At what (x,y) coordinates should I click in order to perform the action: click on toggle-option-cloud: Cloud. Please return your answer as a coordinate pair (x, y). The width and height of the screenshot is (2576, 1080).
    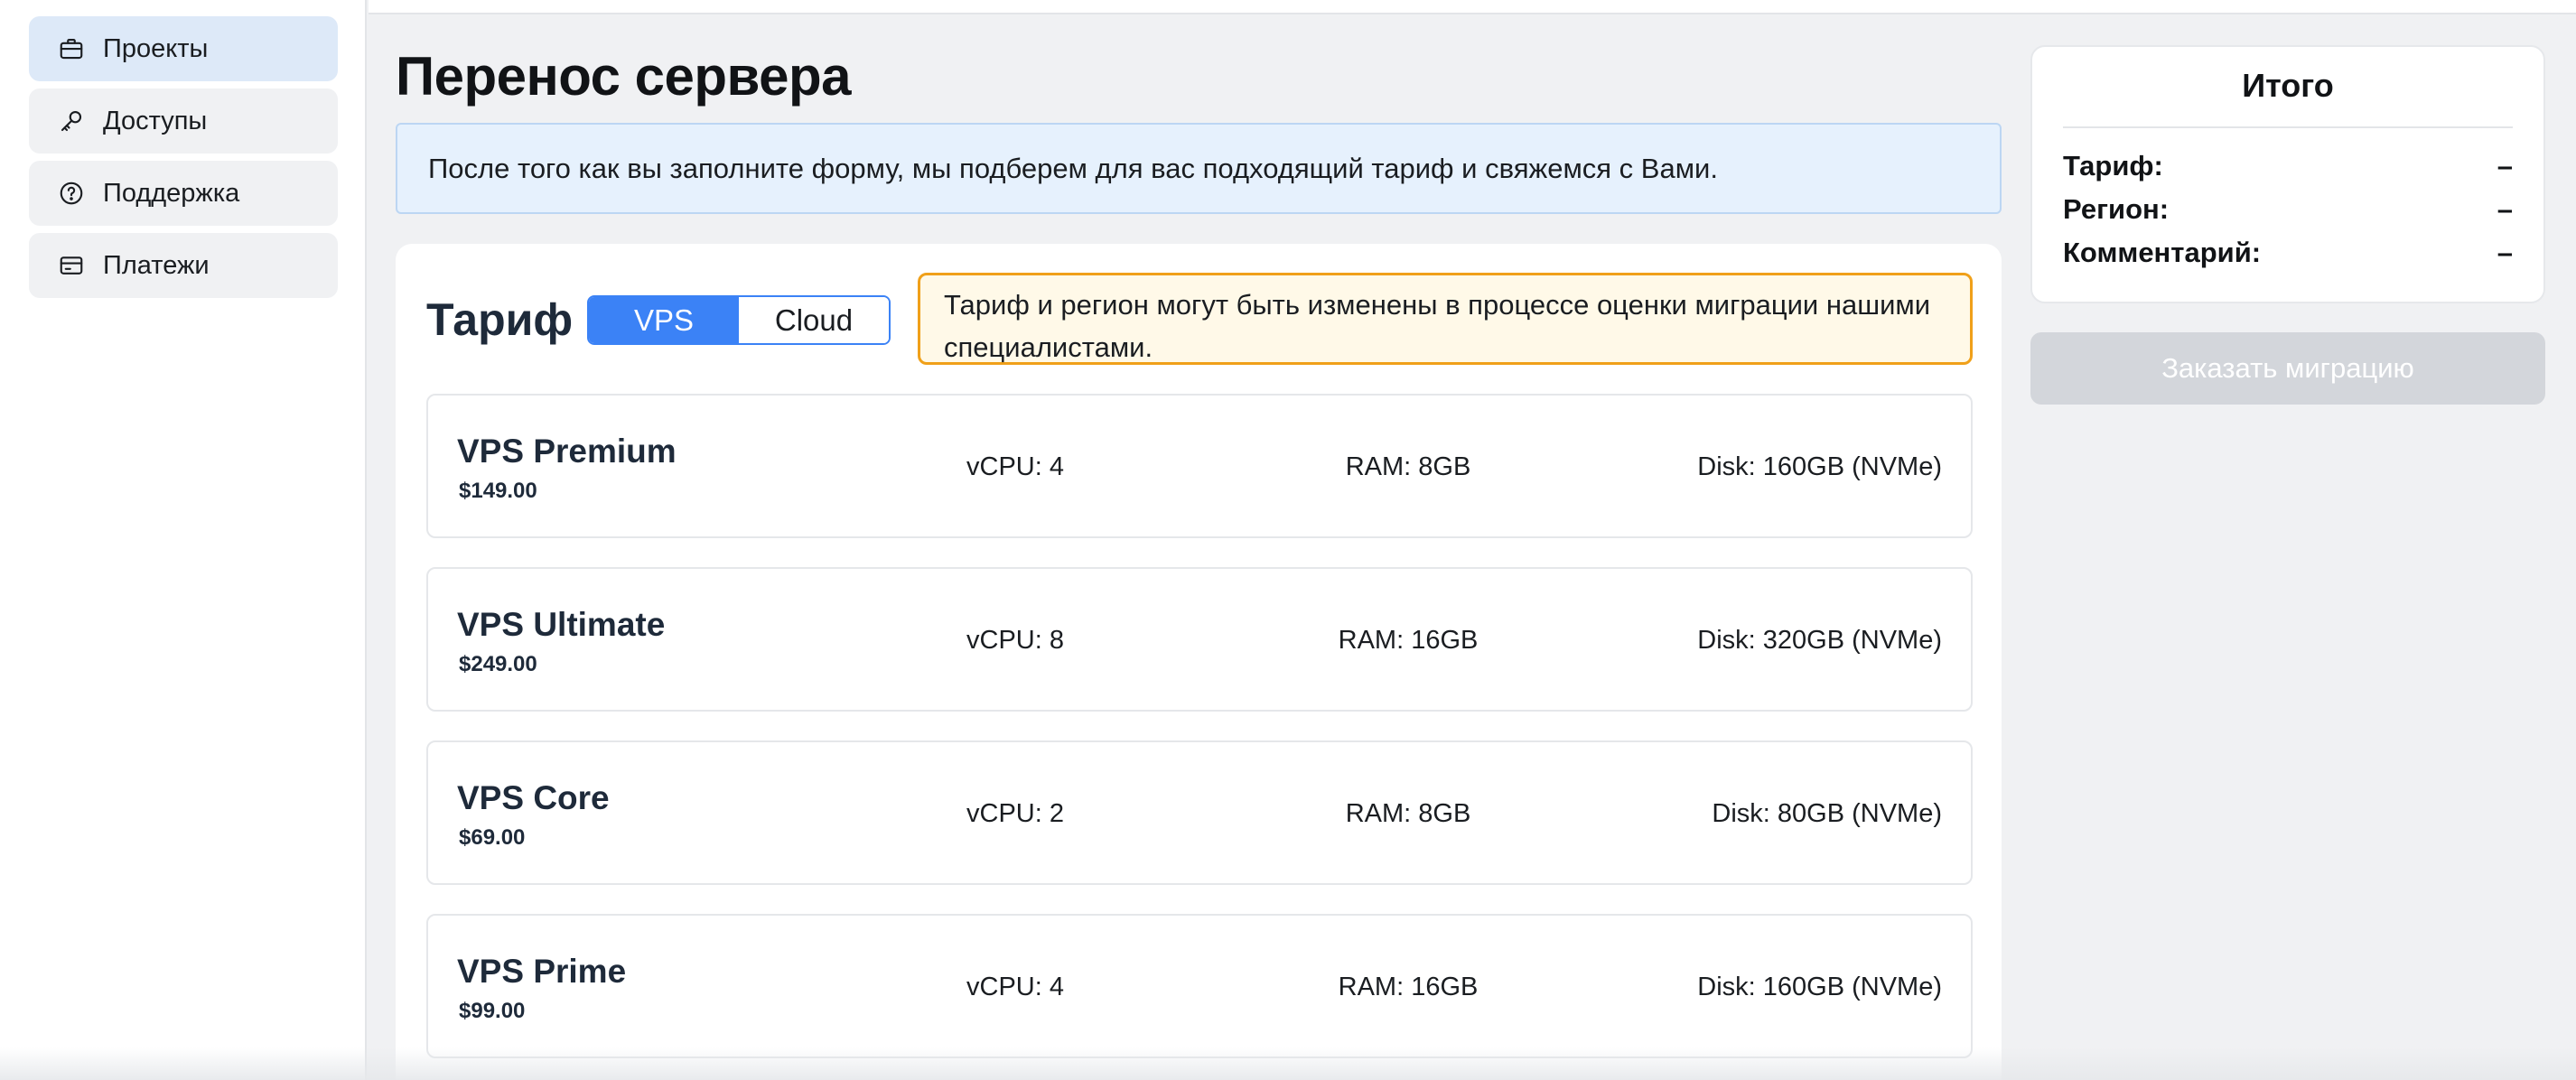
    Looking at the image, I should click on (814, 320).